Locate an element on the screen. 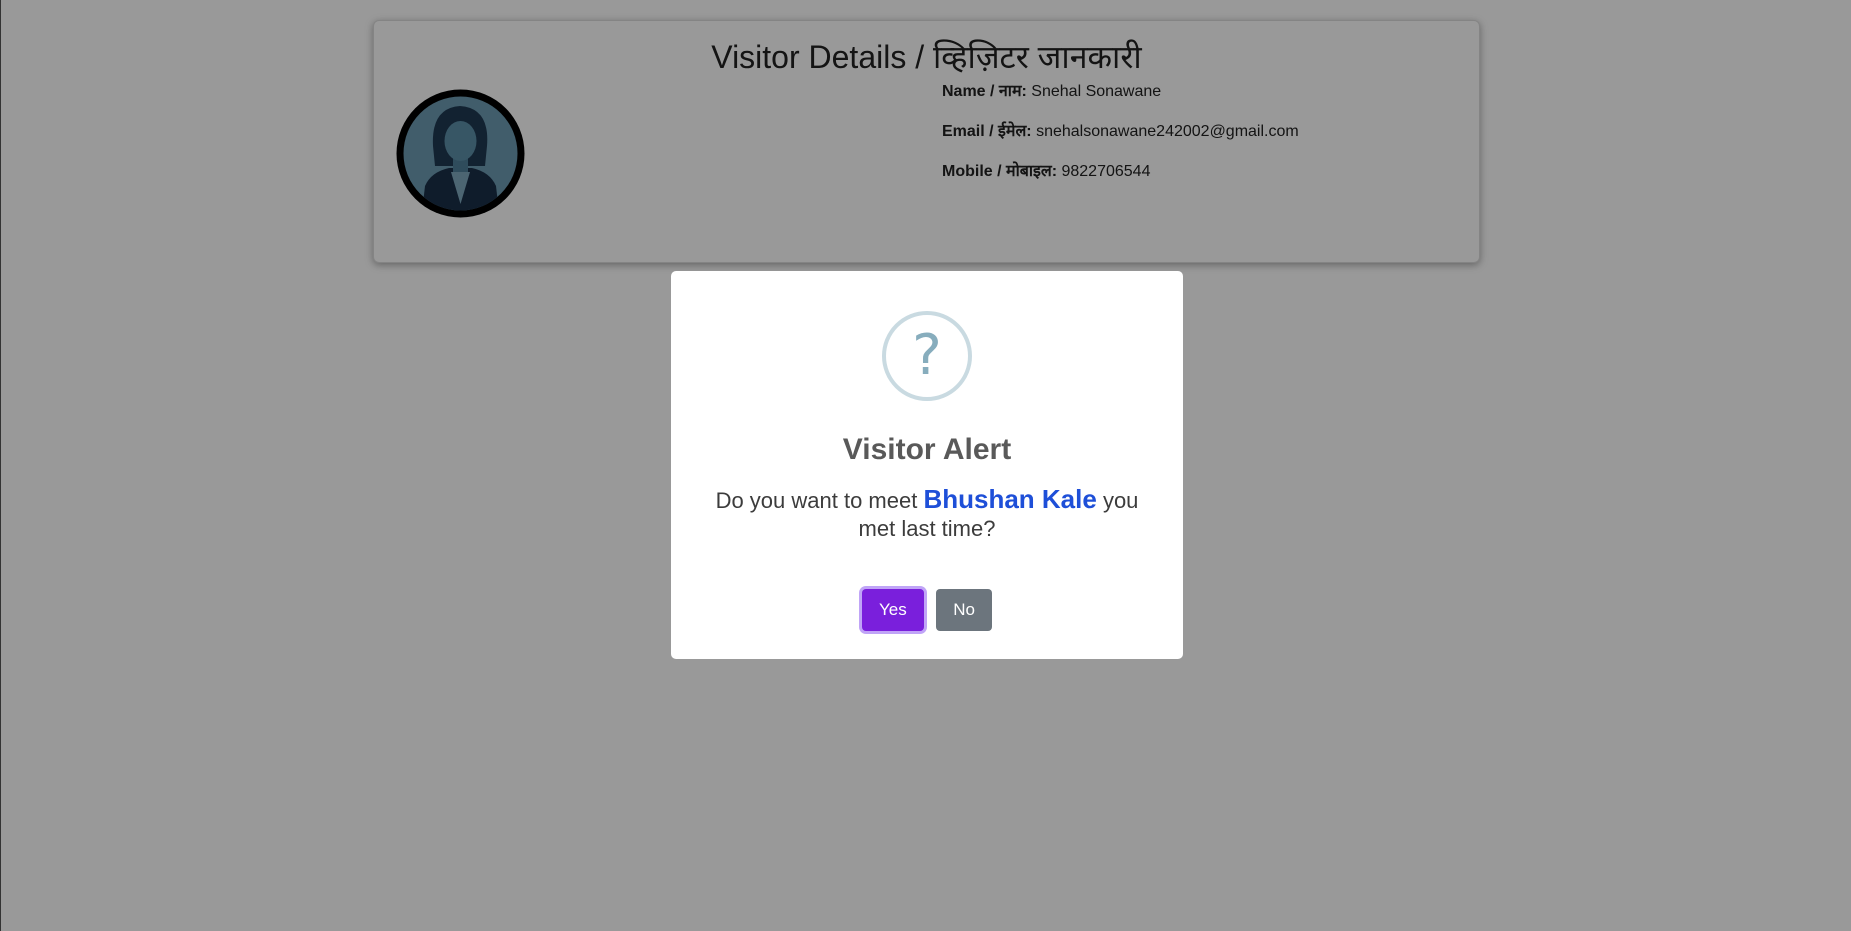 This screenshot has height=931, width=1851. highlighted-host-name: Bhushan Kale is located at coordinates (1010, 499).